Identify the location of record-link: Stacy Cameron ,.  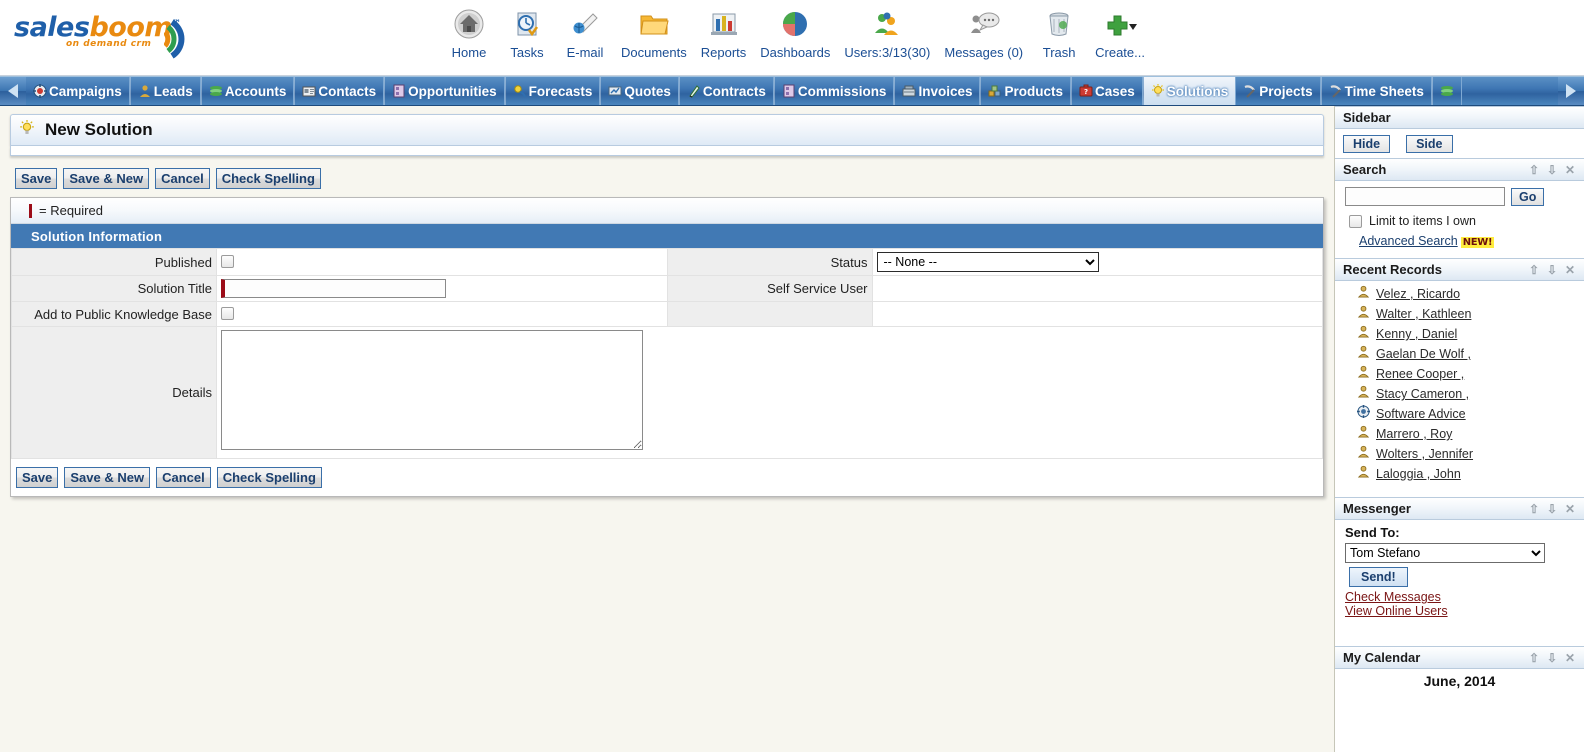
(1422, 394).